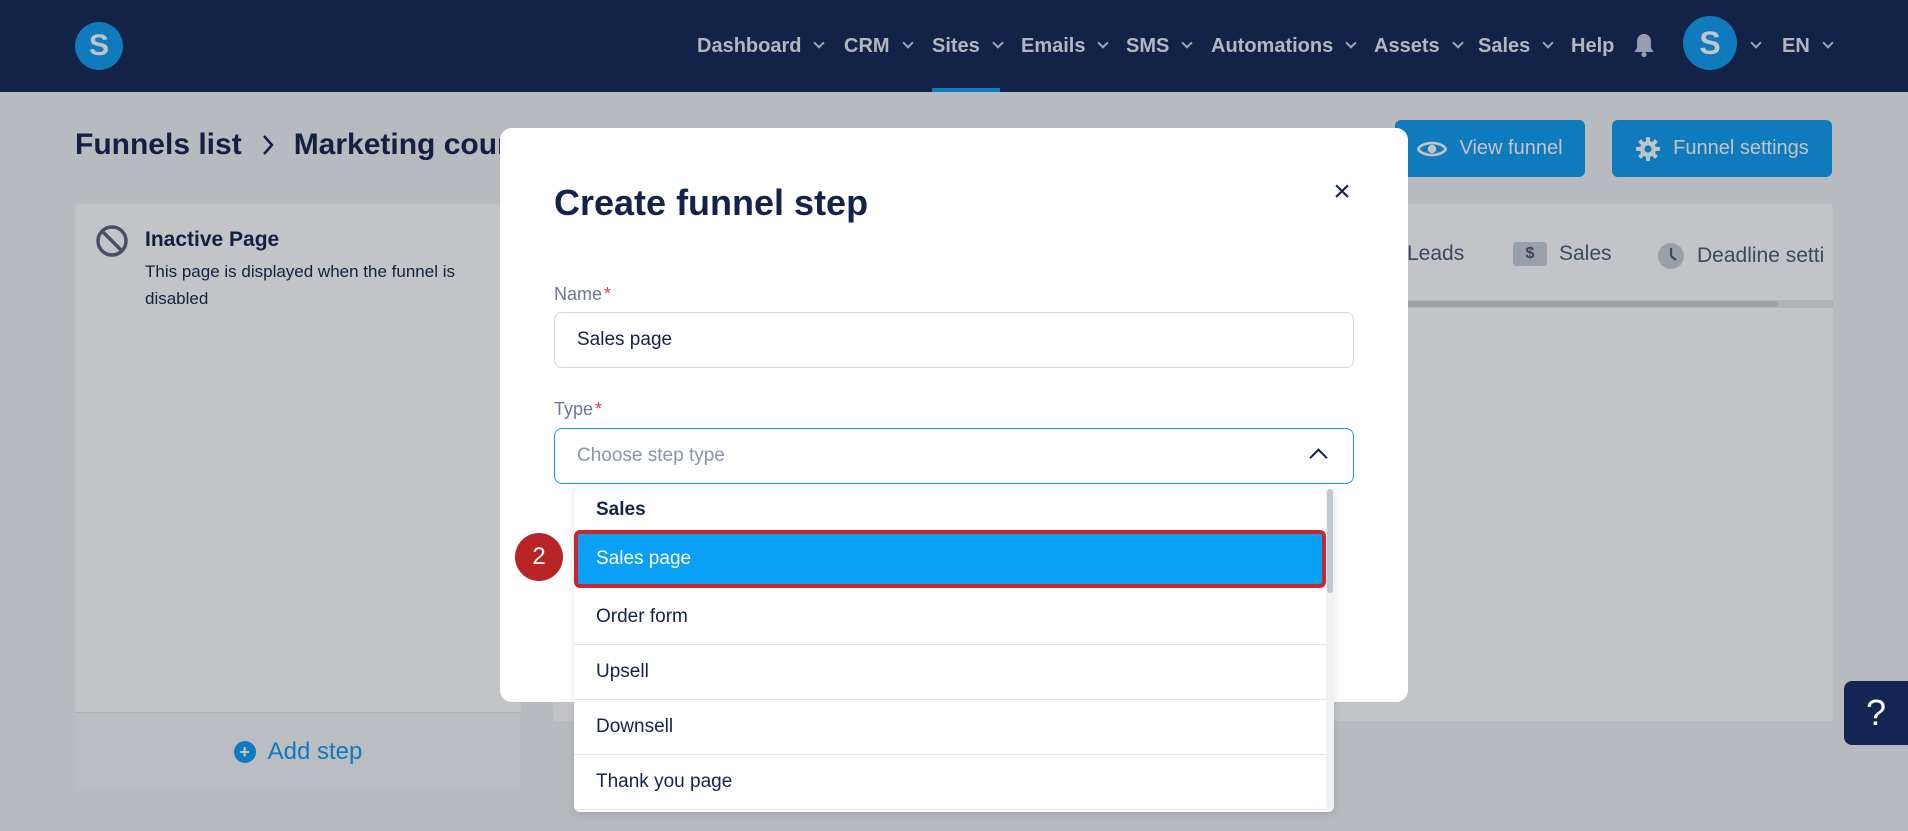 This screenshot has height=831, width=1908. I want to click on chevron-up-icon, so click(1318, 457).